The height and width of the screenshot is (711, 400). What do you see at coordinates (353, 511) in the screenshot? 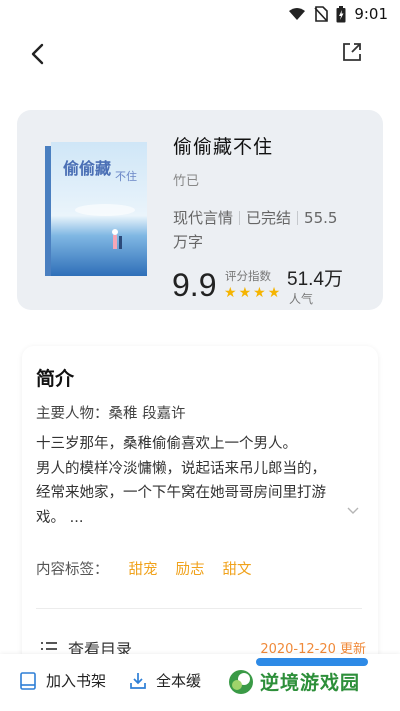
I see `expand-chevron-icon` at bounding box center [353, 511].